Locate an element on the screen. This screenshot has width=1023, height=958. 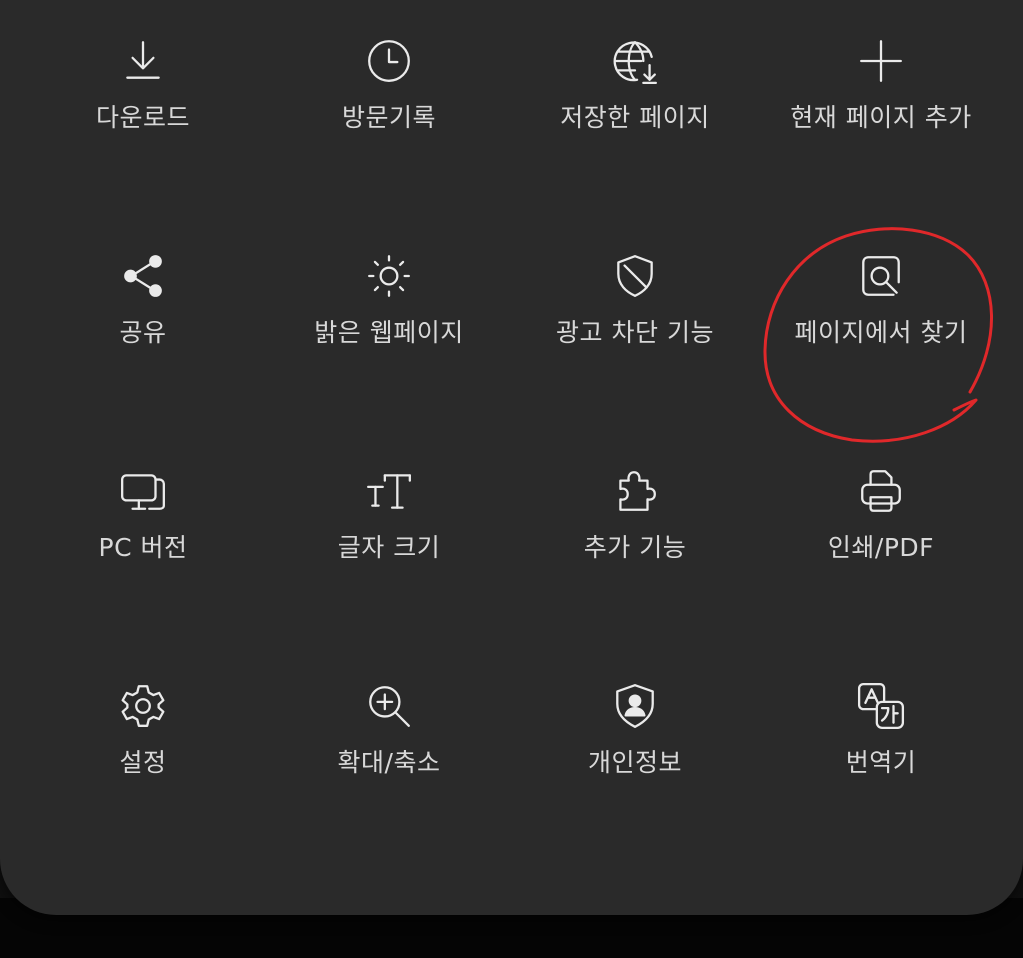
menu-item-privacy: 개인정보 is located at coordinates (635, 752).